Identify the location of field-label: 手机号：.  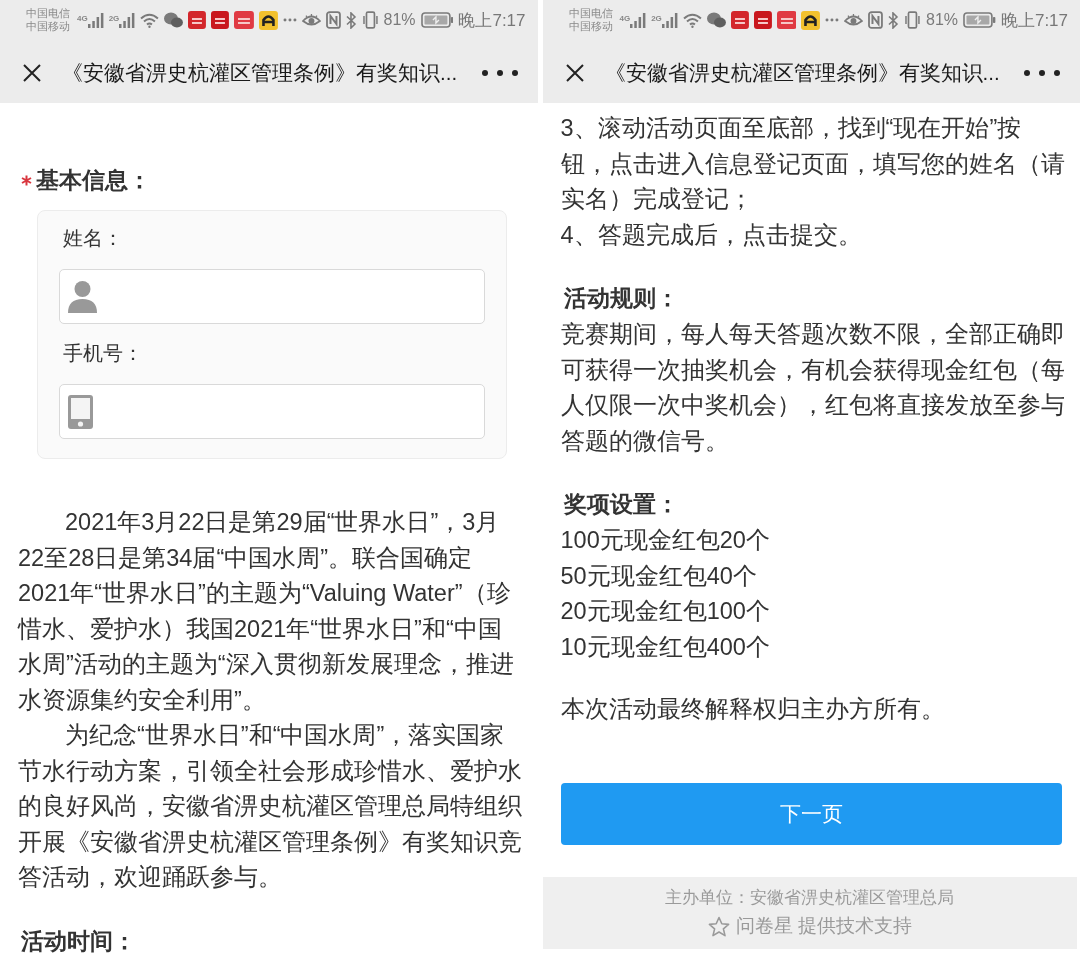
(103, 353).